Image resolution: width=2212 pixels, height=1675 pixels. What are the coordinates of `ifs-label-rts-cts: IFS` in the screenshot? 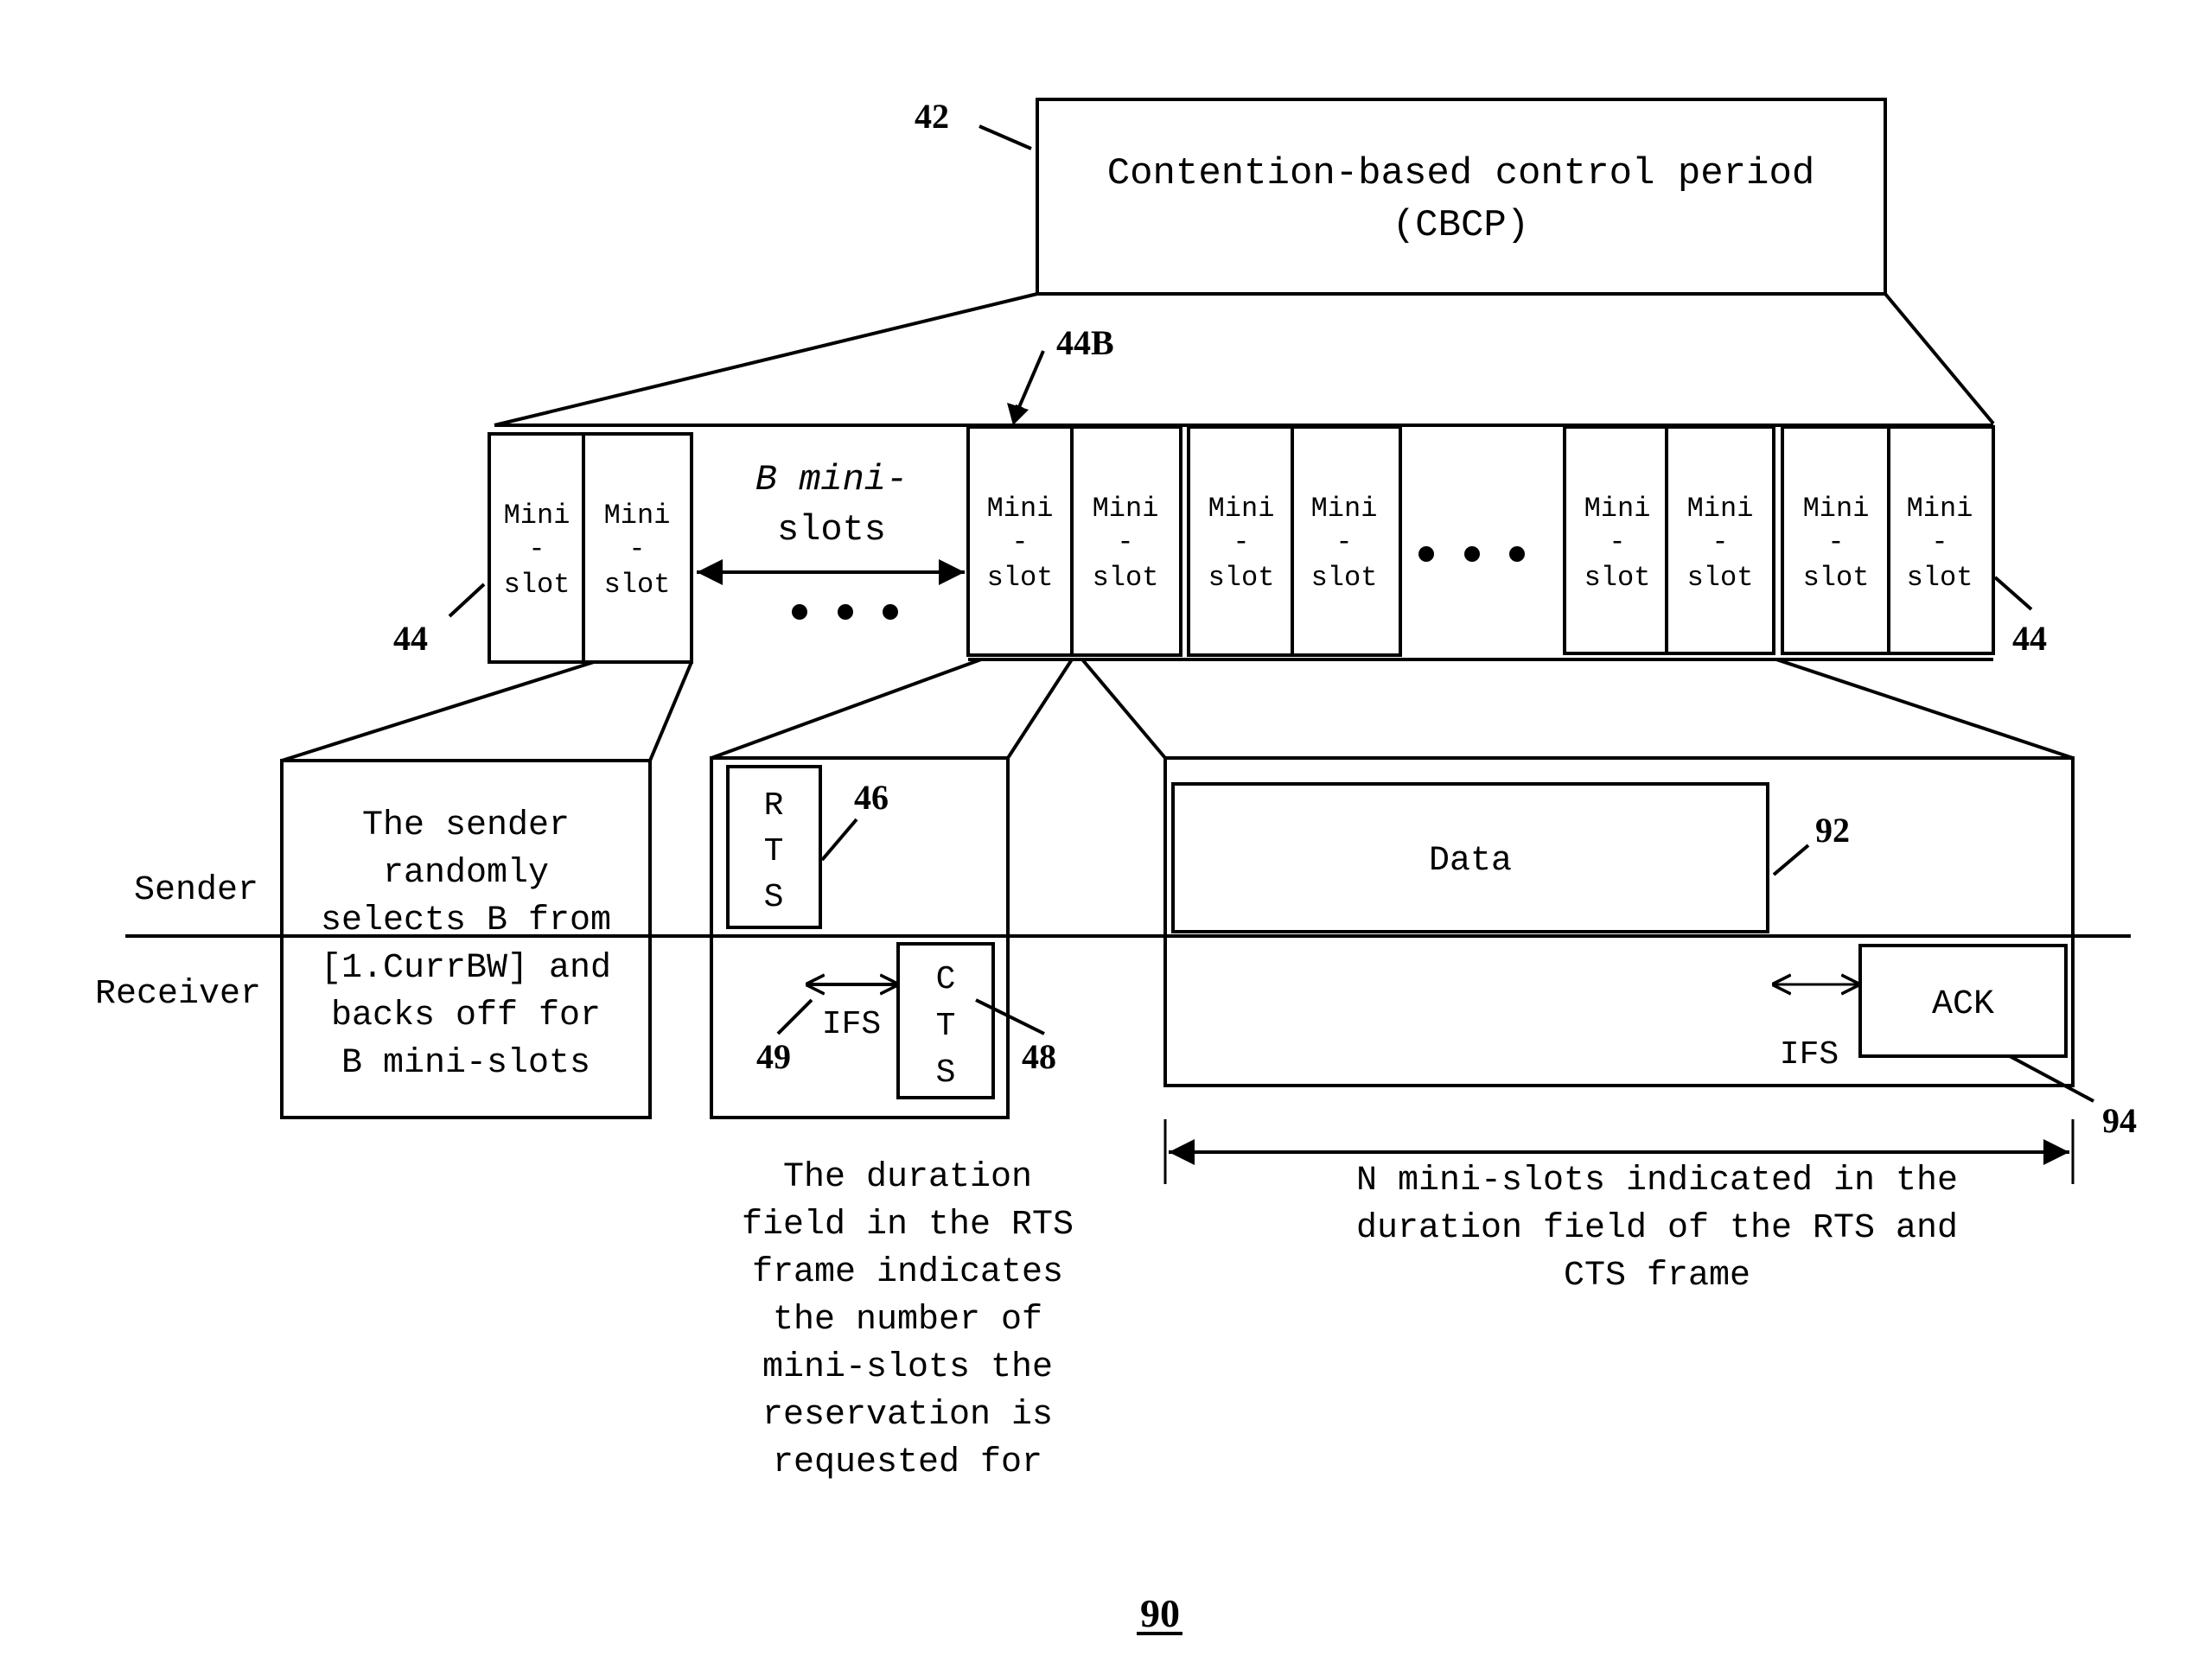 It's located at (851, 1024).